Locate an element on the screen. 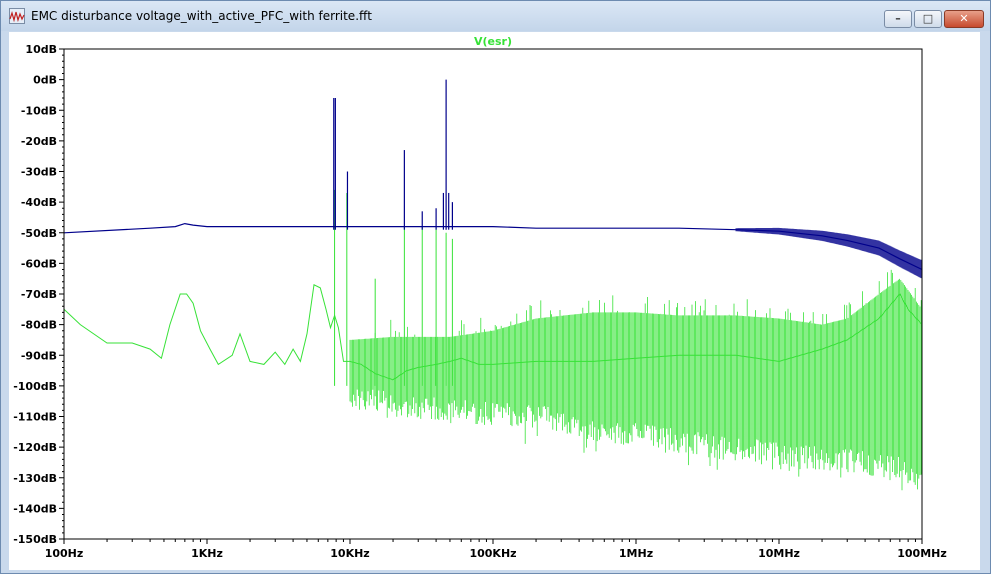 The width and height of the screenshot is (991, 574). y-tick-label: -10dB is located at coordinates (39, 110).